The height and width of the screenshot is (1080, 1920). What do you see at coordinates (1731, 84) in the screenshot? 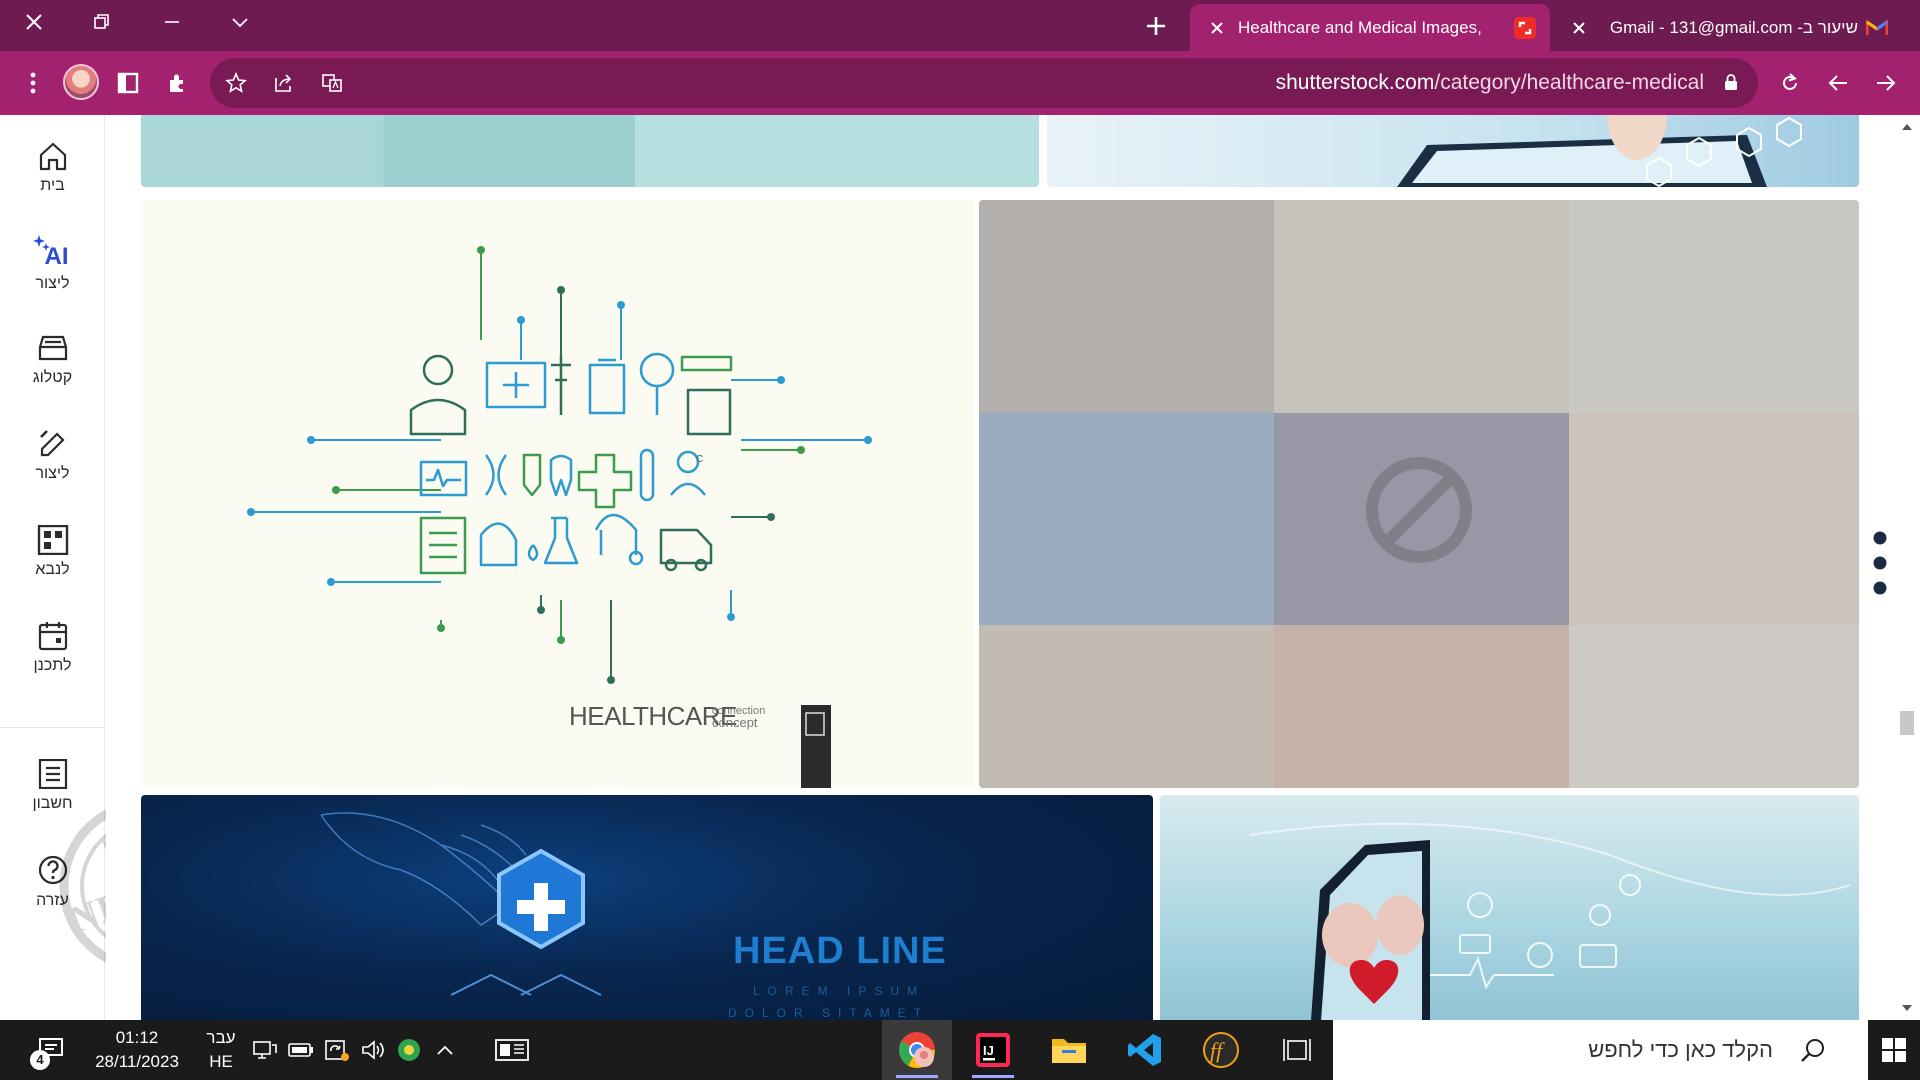
I see `lock-icon` at bounding box center [1731, 84].